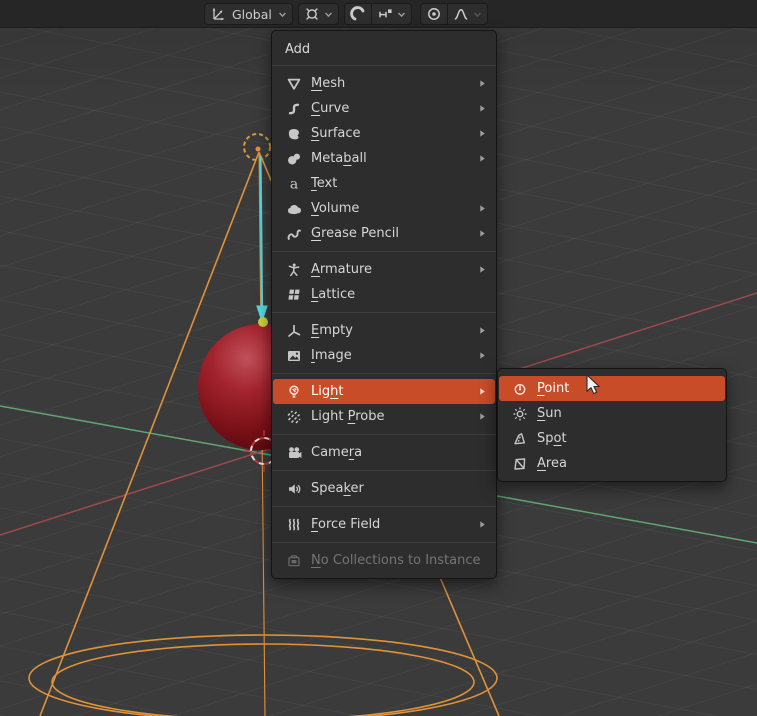 This screenshot has width=757, height=716. Describe the element at coordinates (337, 452) in the screenshot. I see `menu-item-label: Camera` at that location.